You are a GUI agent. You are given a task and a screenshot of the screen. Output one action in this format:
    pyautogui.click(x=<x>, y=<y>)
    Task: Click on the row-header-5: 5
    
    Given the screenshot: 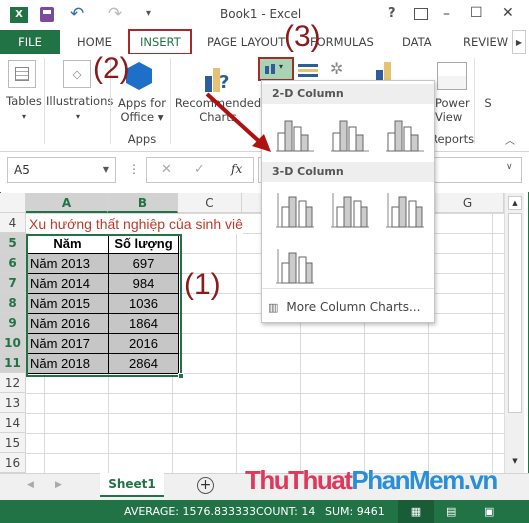 What is the action you would take?
    pyautogui.click(x=13, y=243)
    